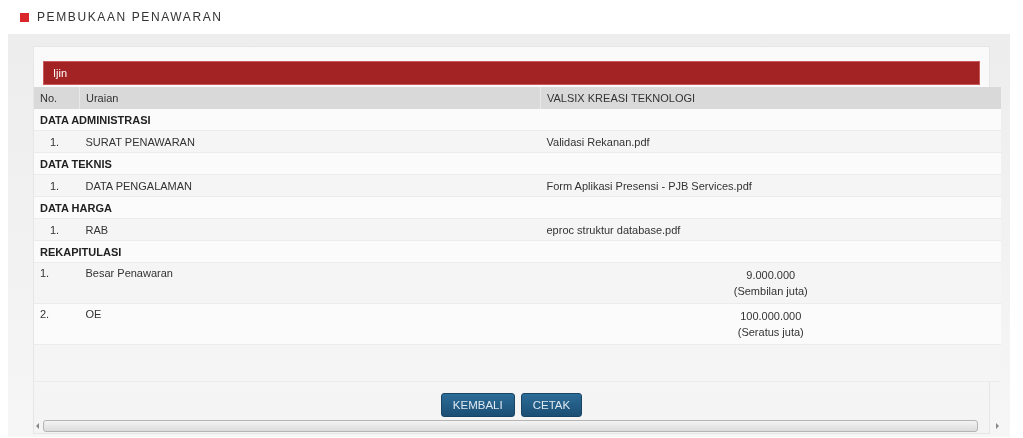 The image size is (1023, 438). I want to click on group-label: DATA TEKNIS, so click(517, 163).